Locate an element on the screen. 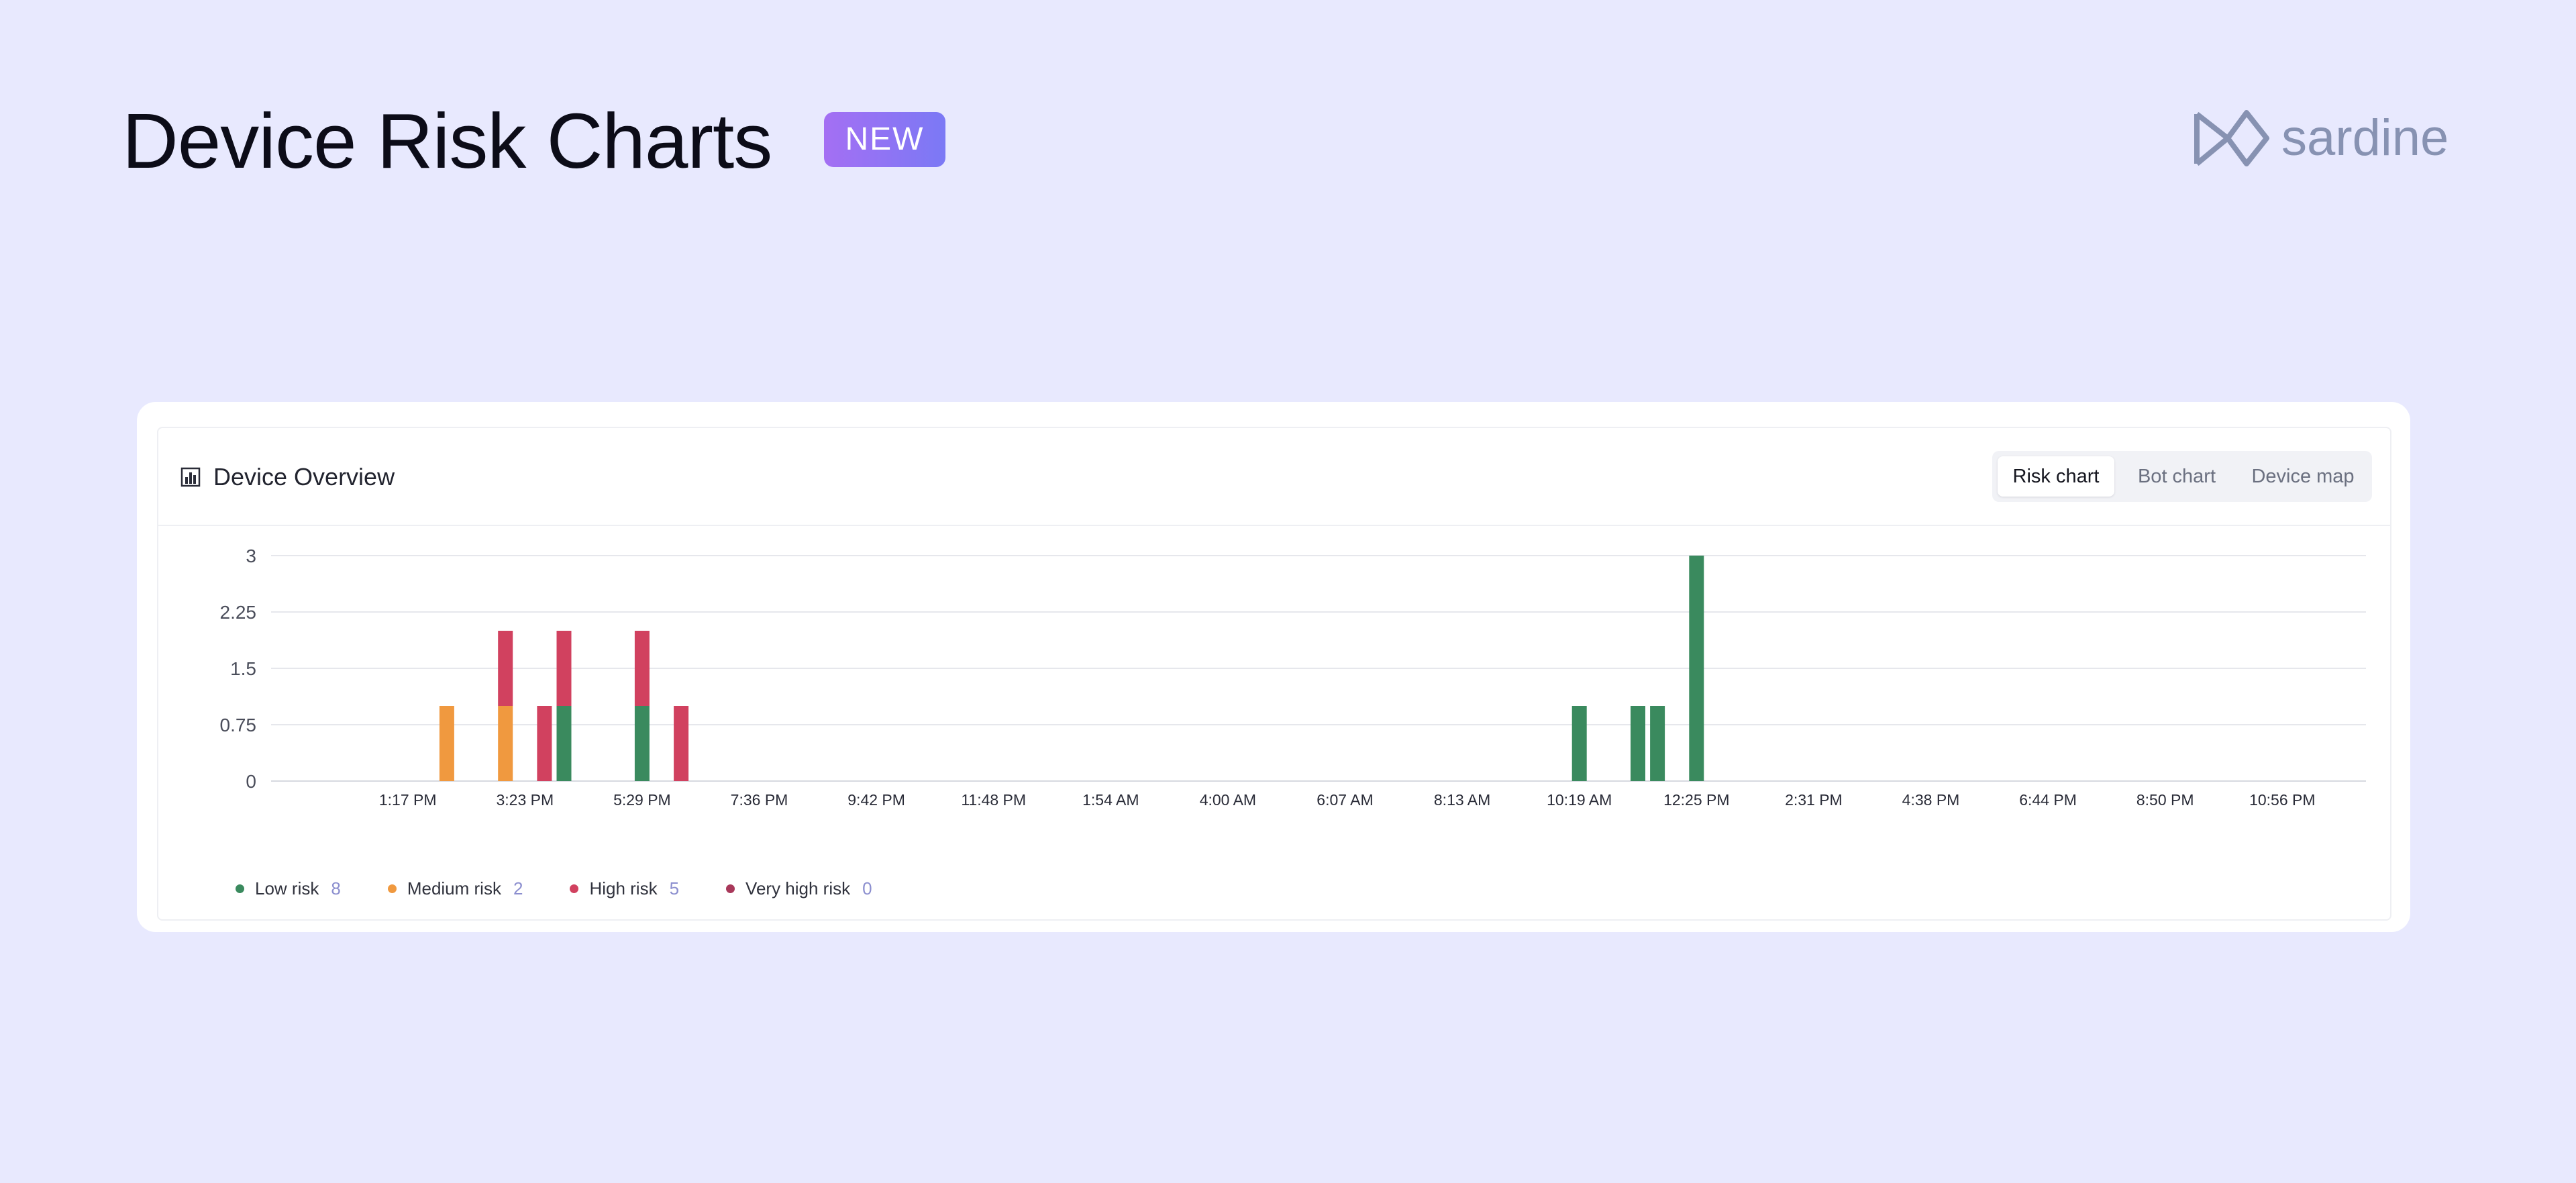 The height and width of the screenshot is (1183, 2576). x-tick-label: 4:00 AM is located at coordinates (1228, 800).